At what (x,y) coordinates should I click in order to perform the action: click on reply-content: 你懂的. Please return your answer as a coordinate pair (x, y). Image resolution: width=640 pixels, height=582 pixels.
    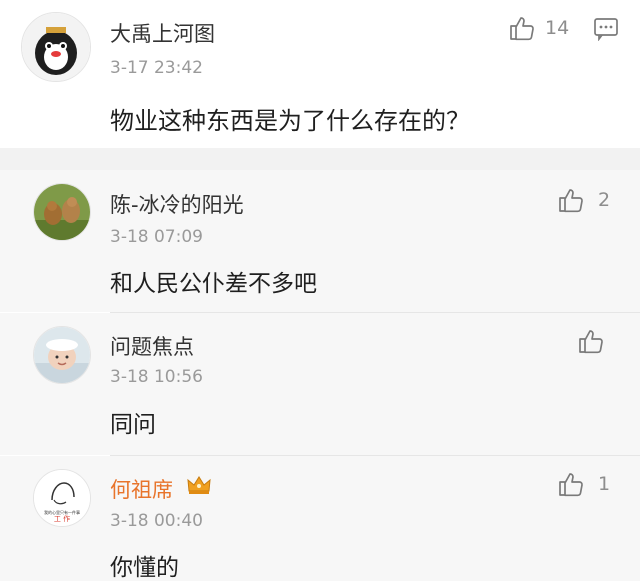
    Looking at the image, I should click on (144, 568).